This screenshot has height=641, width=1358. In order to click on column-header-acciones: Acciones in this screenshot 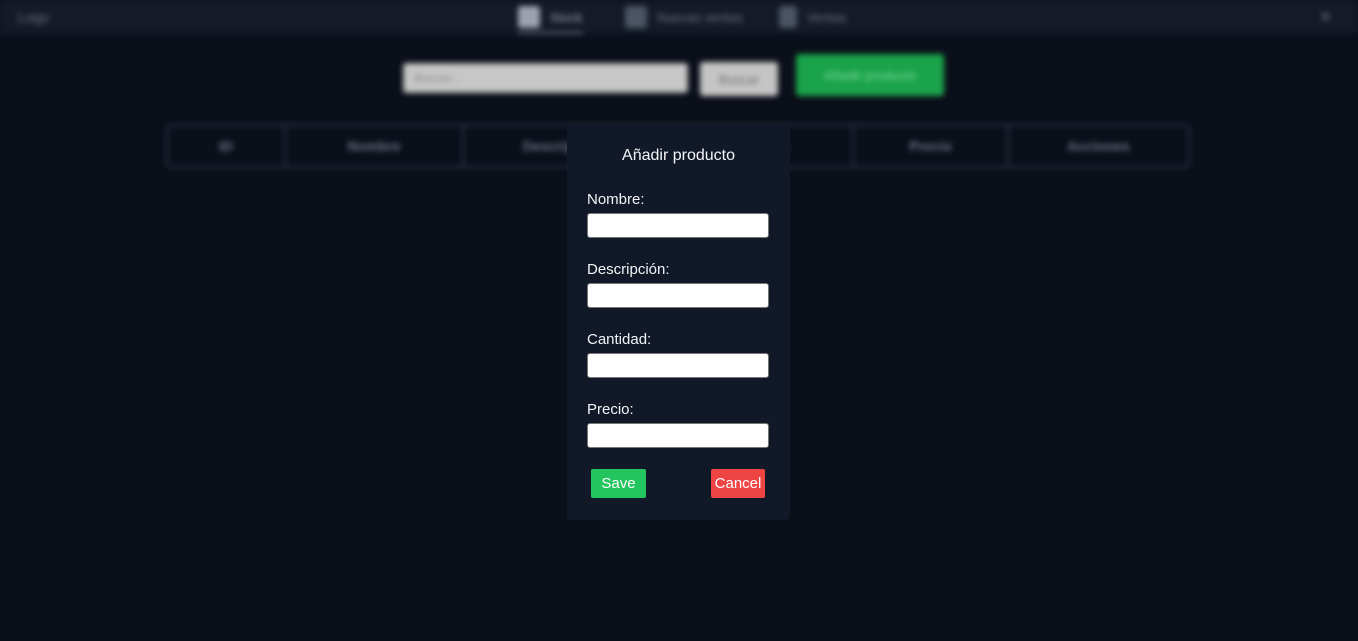, I will do `click(1098, 146)`.